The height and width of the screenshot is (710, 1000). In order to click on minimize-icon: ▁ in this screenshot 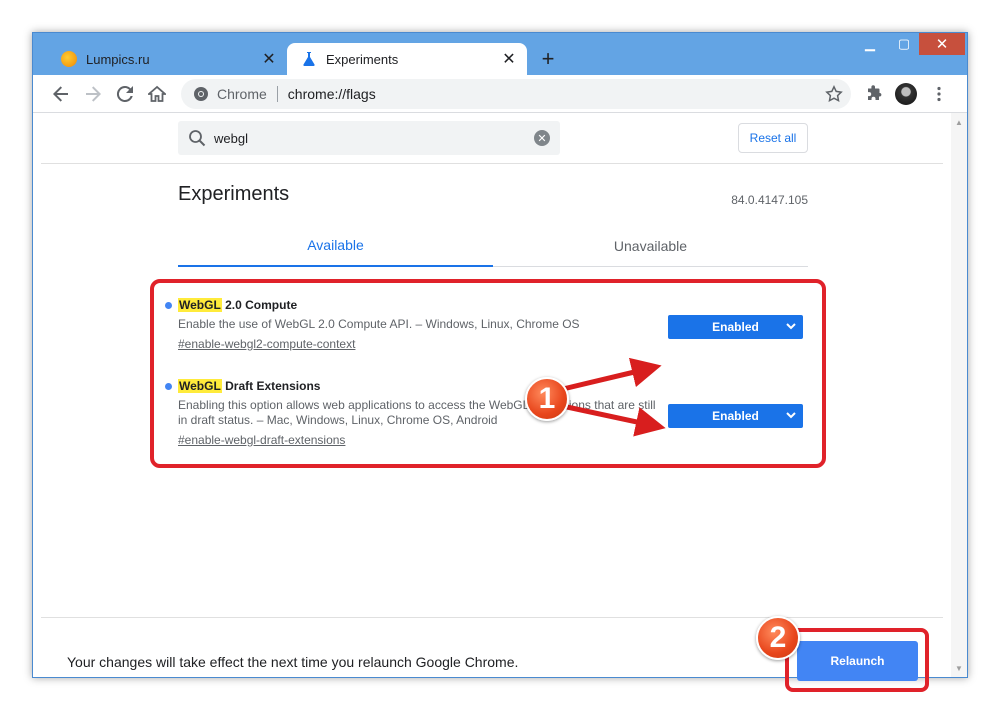, I will do `click(870, 44)`.